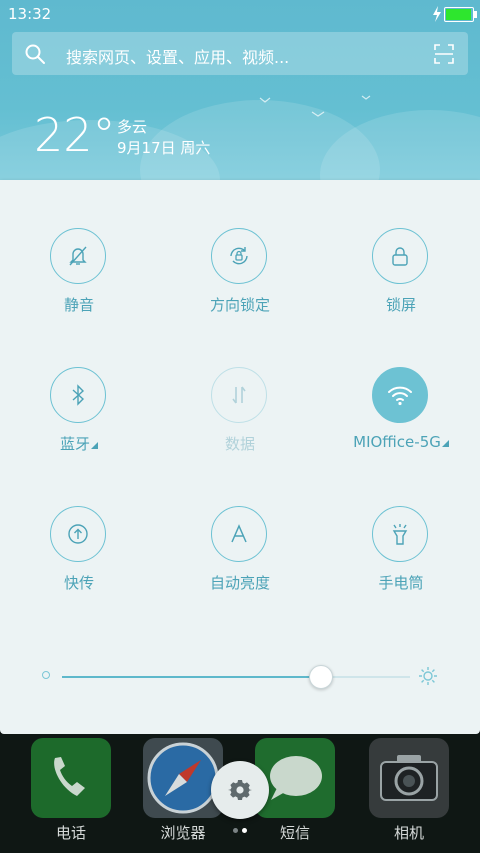 This screenshot has height=853, width=480. Describe the element at coordinates (183, 833) in the screenshot. I see `app-label: 浏览器` at that location.